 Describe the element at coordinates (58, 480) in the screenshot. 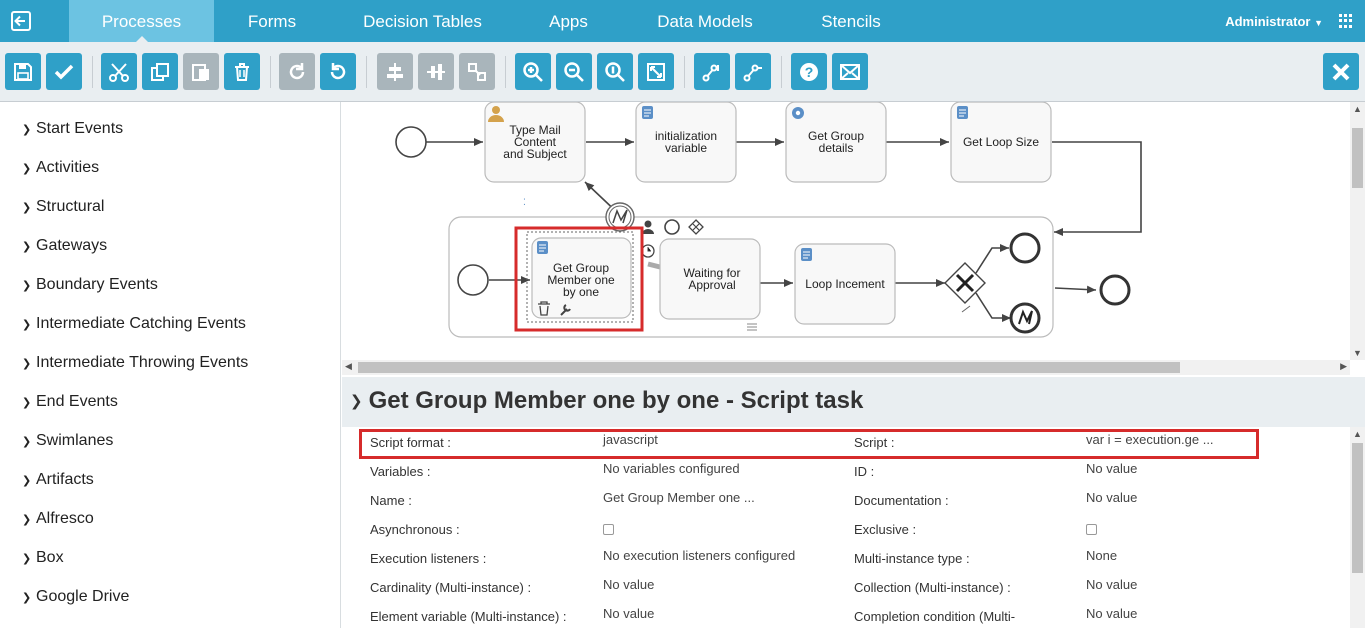

I see `palette-item-artifacts: ❯ Artifacts` at that location.